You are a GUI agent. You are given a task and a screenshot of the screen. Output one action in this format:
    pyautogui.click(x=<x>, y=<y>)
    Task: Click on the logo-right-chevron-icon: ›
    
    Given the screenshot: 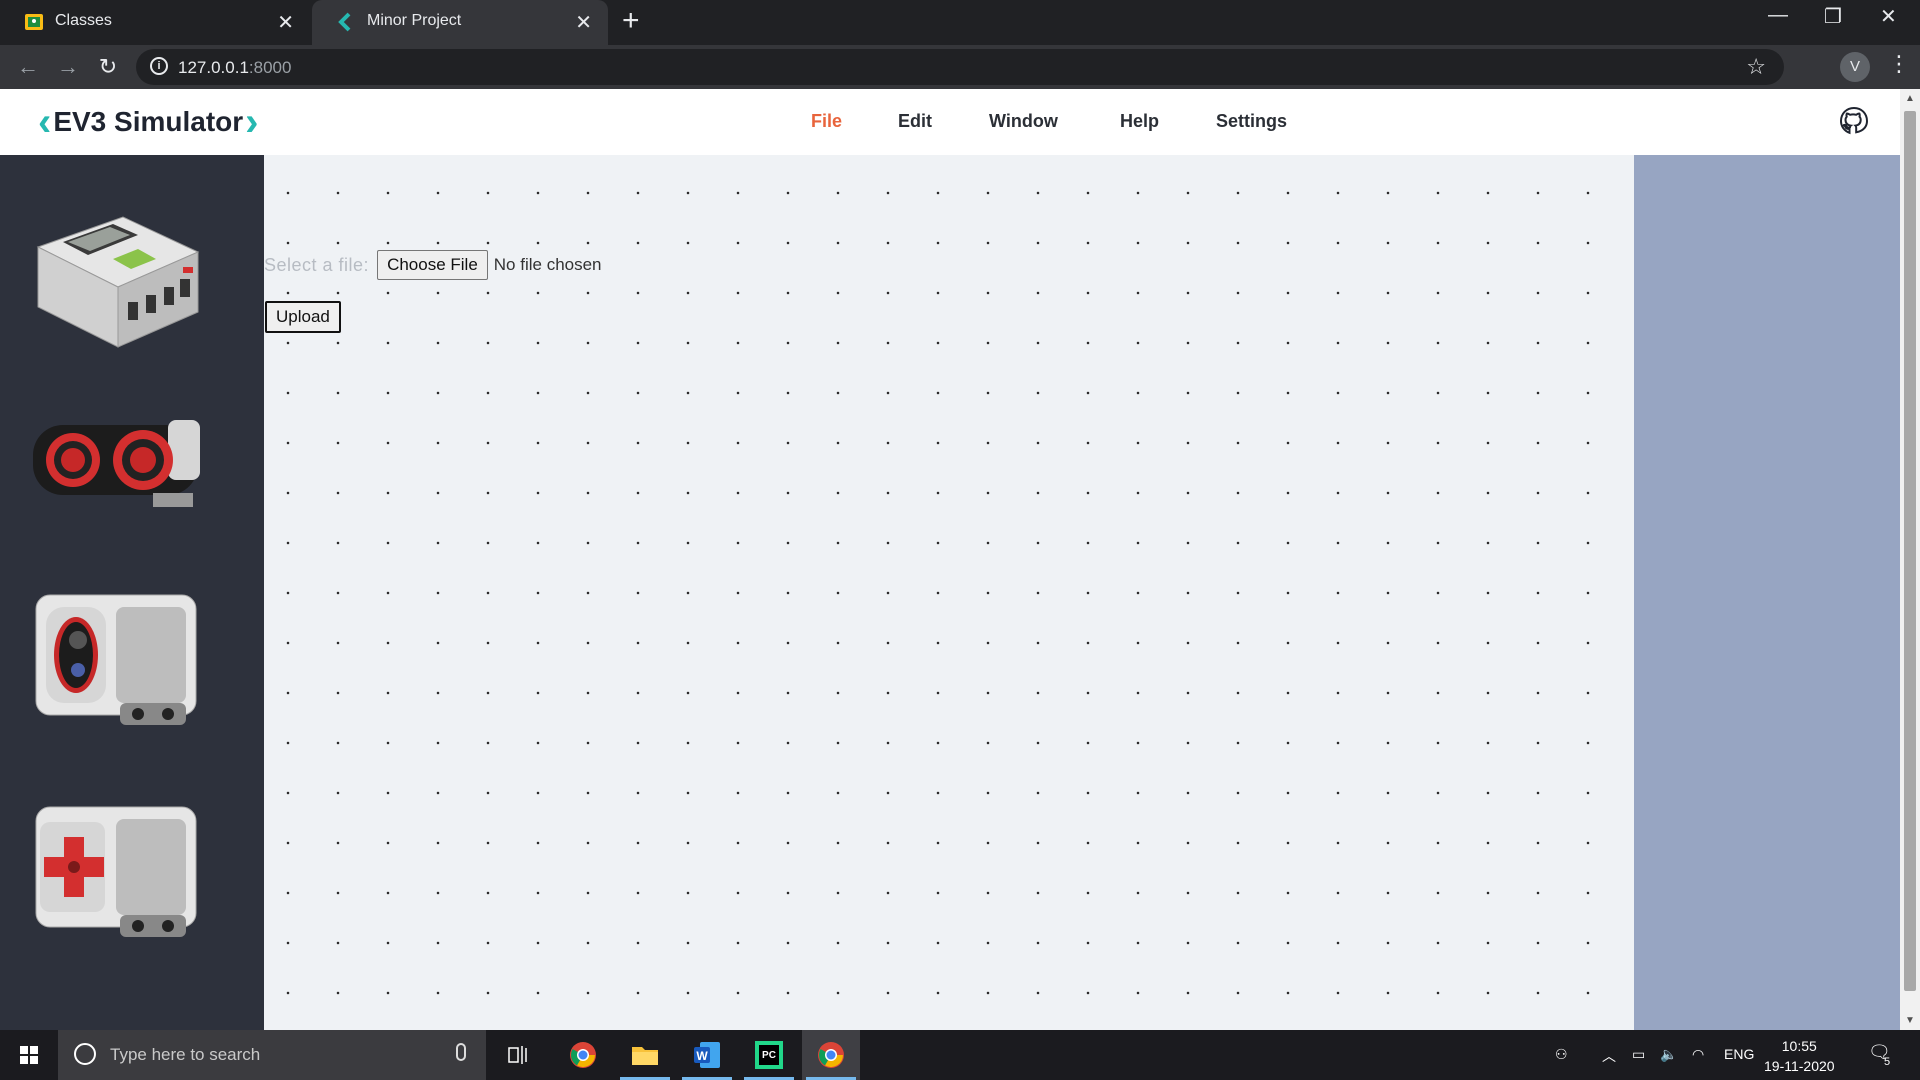 What is the action you would take?
    pyautogui.click(x=252, y=122)
    